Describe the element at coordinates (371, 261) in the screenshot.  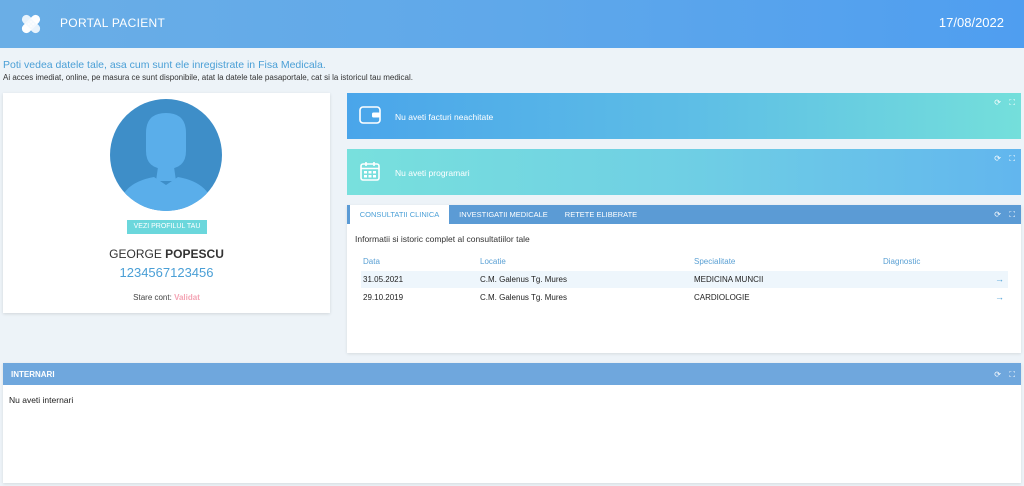
I see `column-header-date: Data` at that location.